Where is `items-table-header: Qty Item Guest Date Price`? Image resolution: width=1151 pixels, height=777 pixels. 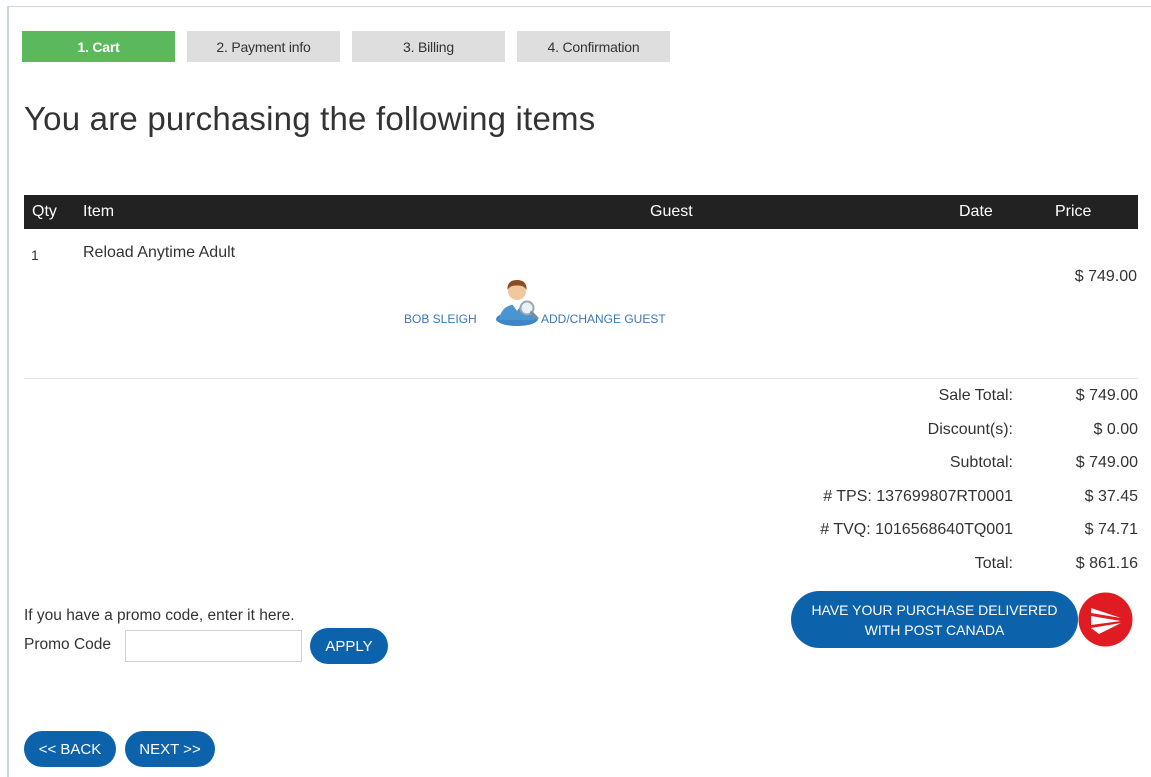
items-table-header: Qty Item Guest Date Price is located at coordinates (581, 212).